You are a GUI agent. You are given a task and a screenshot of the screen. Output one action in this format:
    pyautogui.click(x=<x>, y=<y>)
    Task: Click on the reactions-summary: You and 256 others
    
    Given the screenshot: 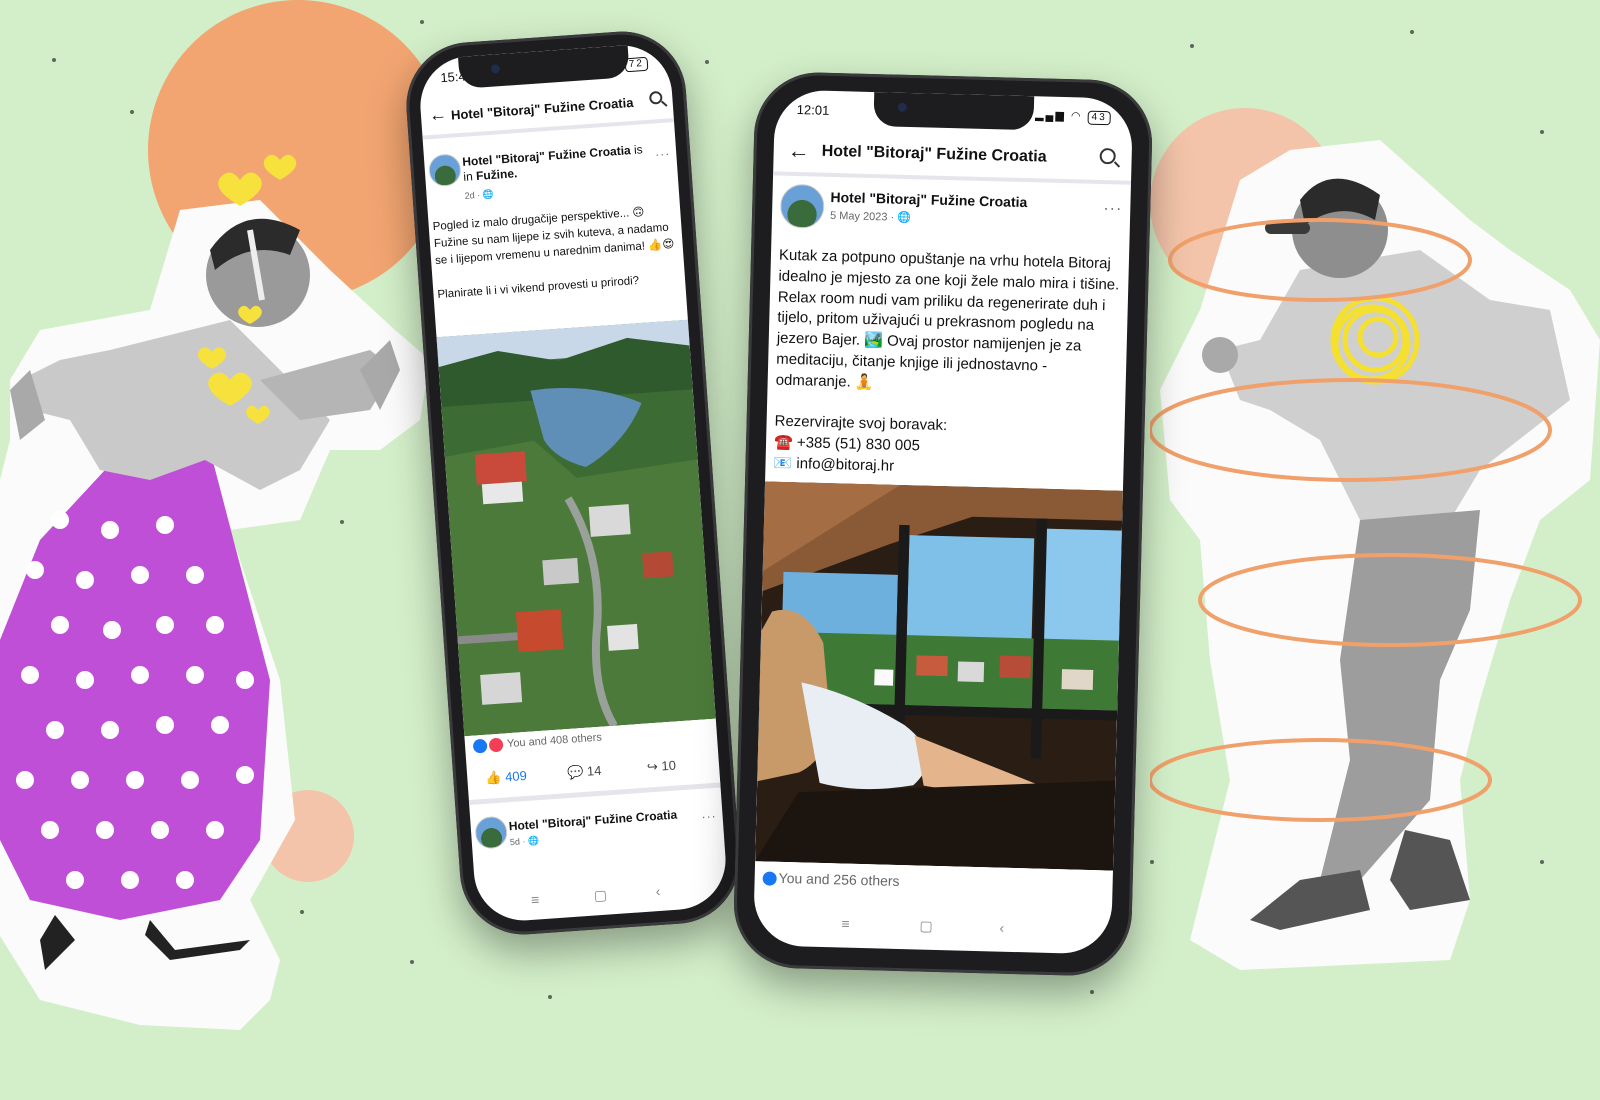 What is the action you would take?
    pyautogui.click(x=831, y=879)
    